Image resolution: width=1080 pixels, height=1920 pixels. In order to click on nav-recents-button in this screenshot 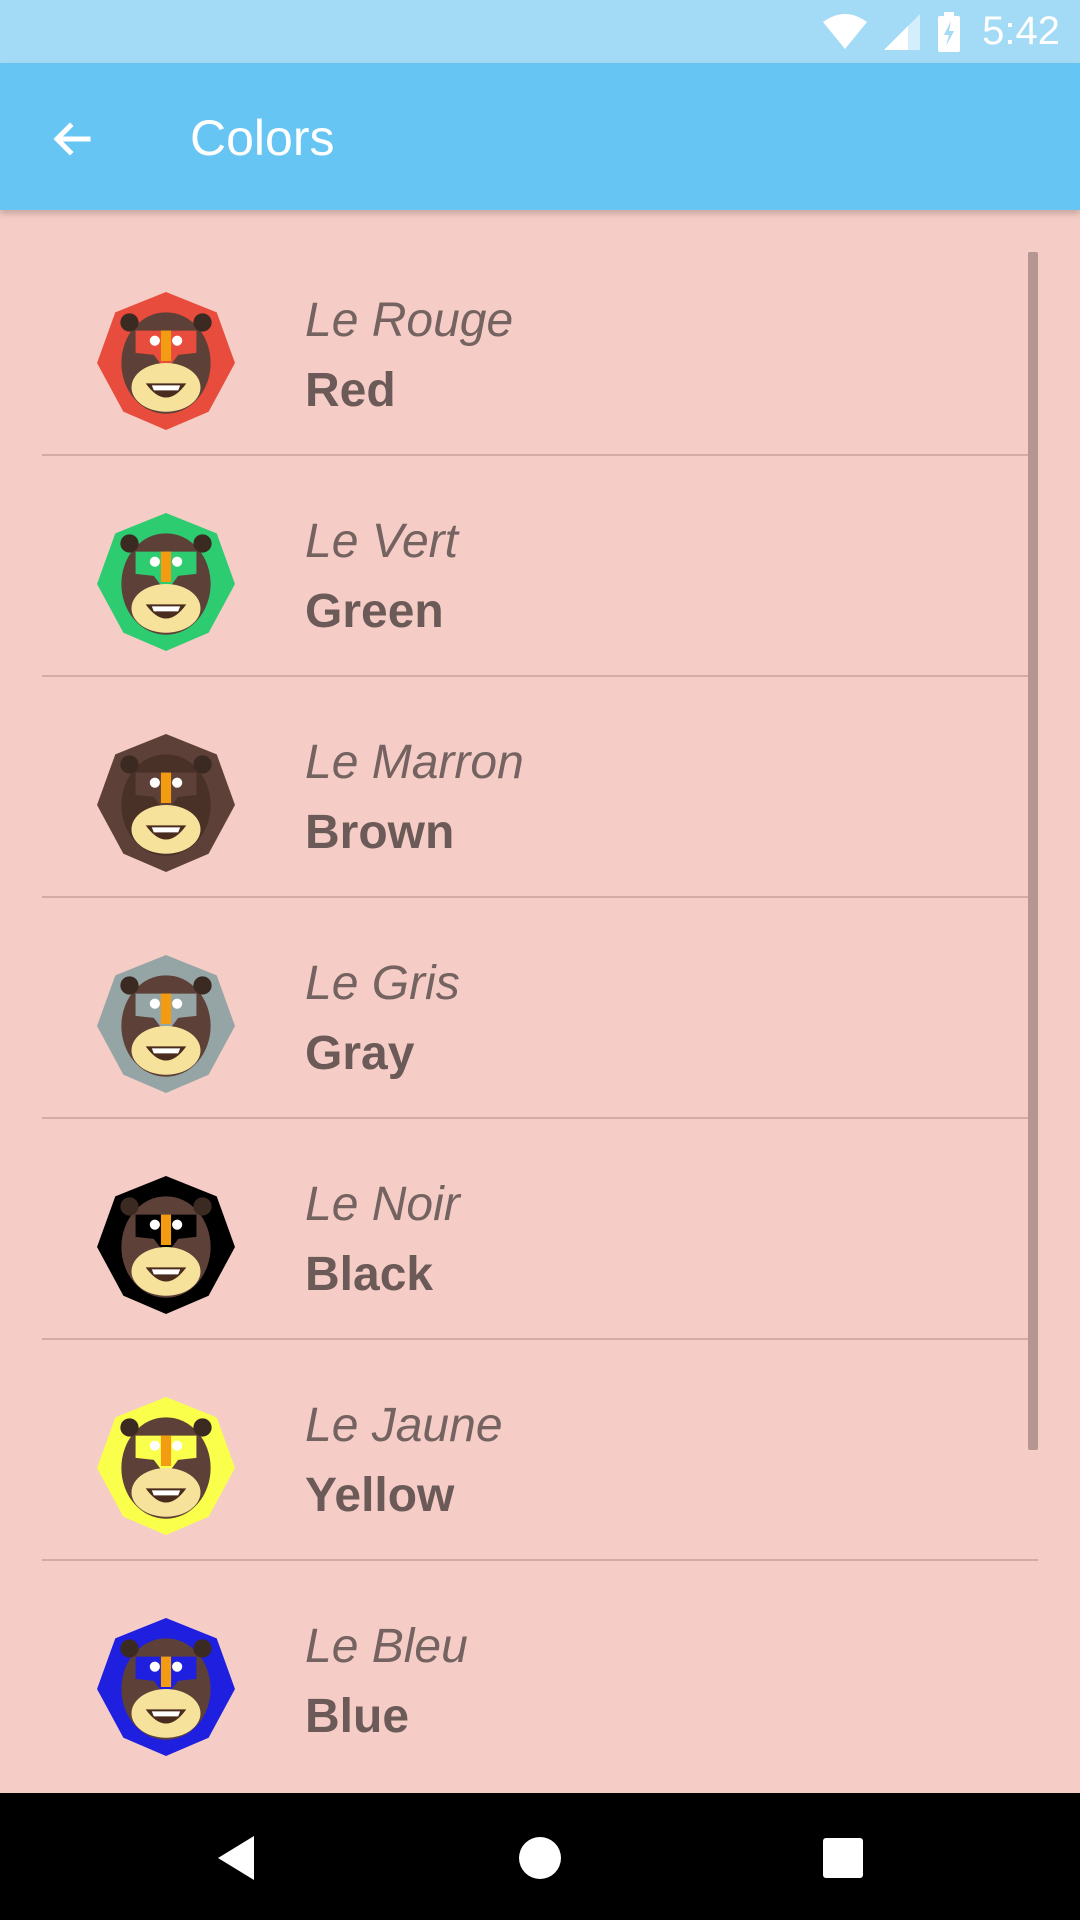, I will do `click(843, 1858)`.